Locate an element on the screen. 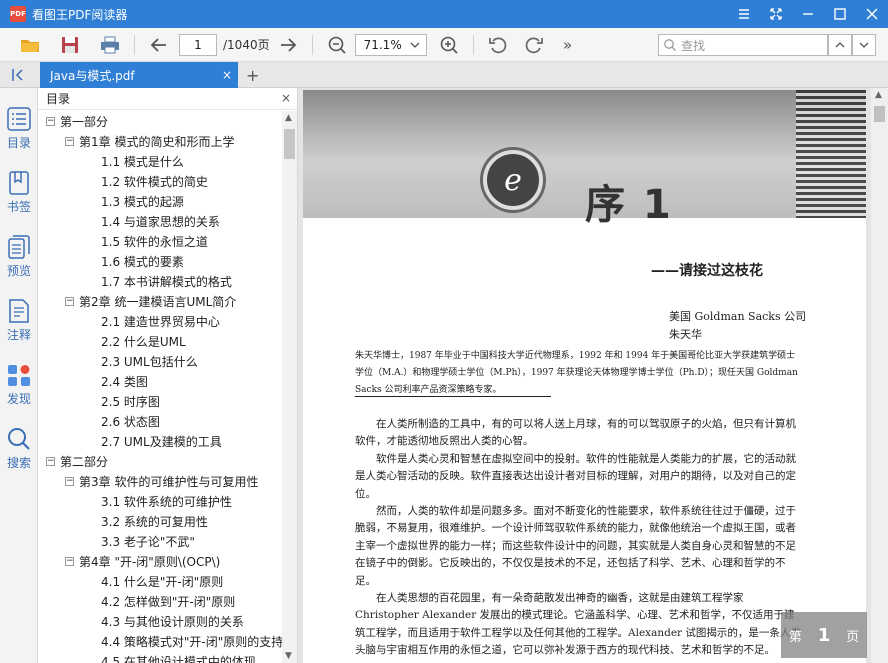 The width and height of the screenshot is (888, 663). prev-page-button is located at coordinates (159, 45).